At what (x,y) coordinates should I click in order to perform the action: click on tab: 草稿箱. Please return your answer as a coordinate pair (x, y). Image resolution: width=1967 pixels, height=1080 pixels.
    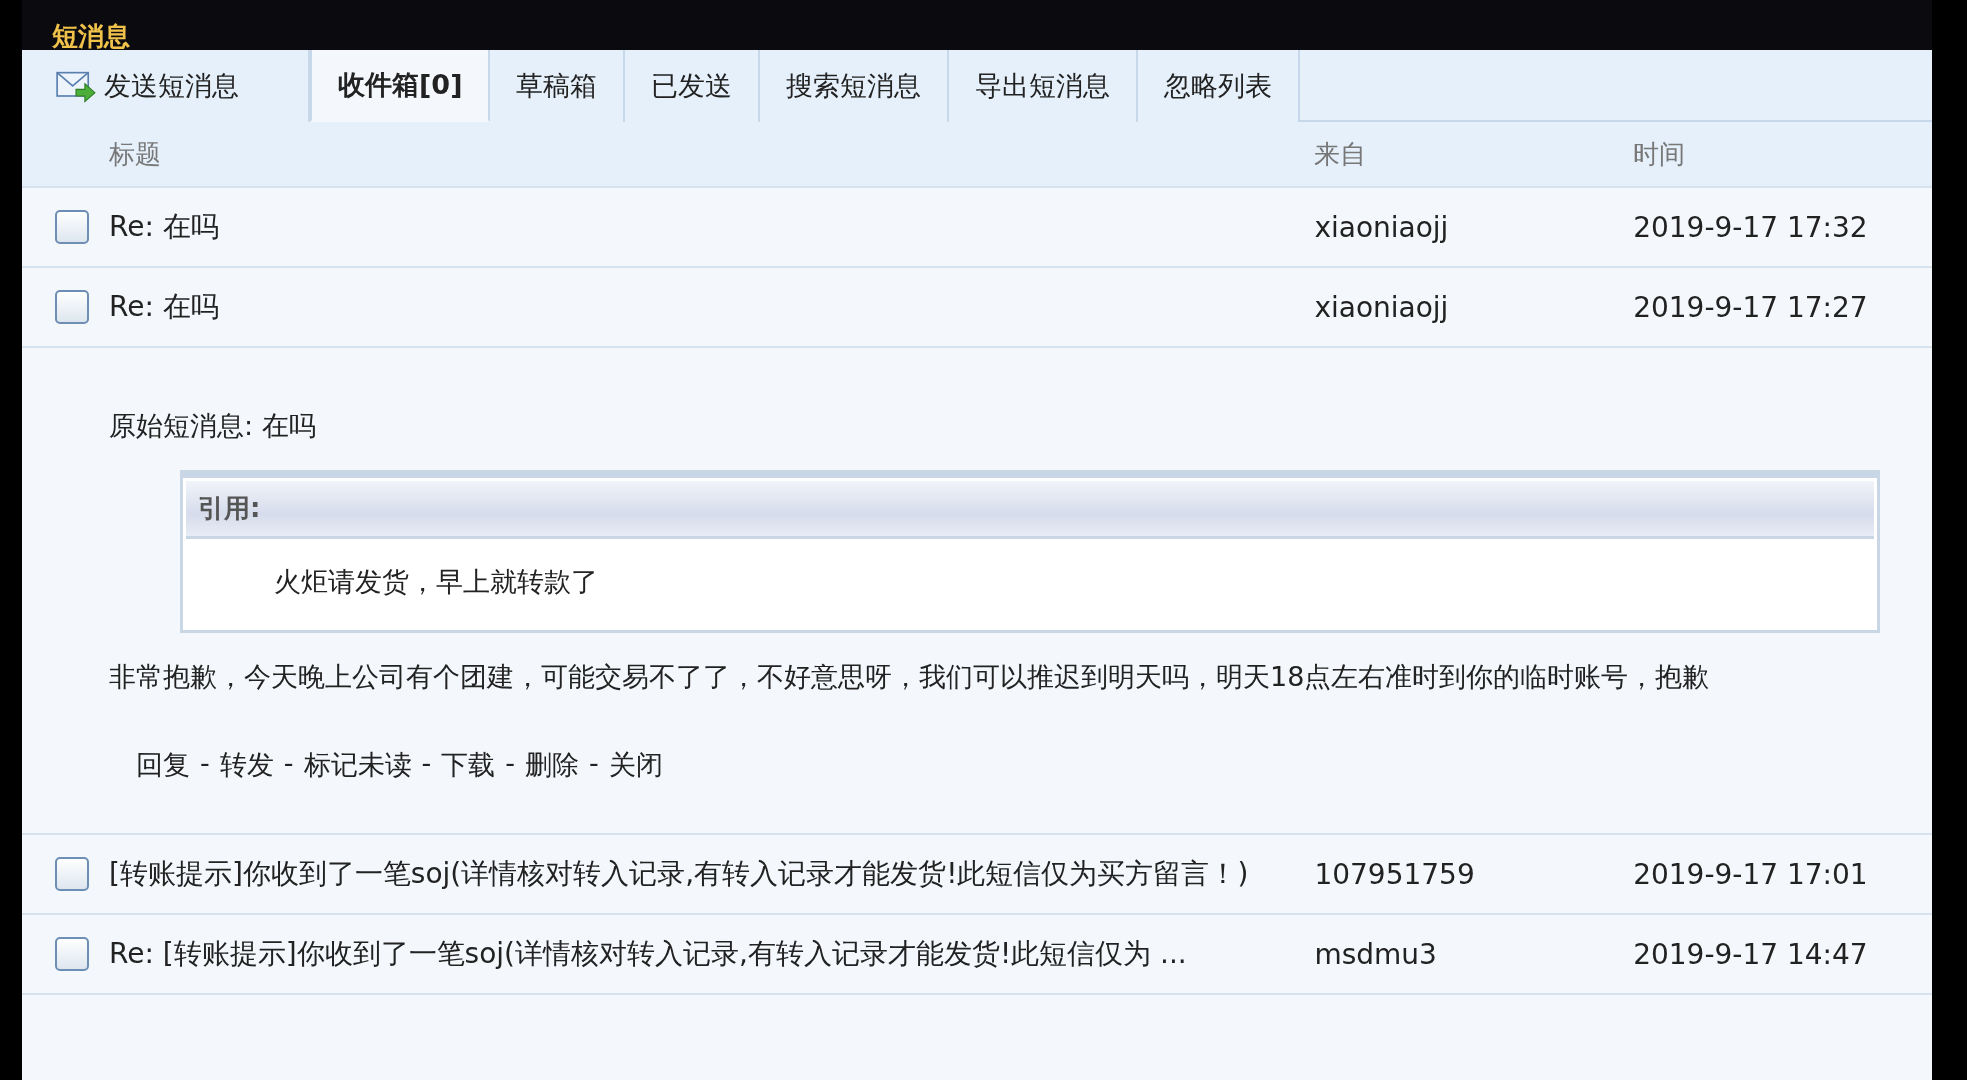
    Looking at the image, I should click on (558, 86).